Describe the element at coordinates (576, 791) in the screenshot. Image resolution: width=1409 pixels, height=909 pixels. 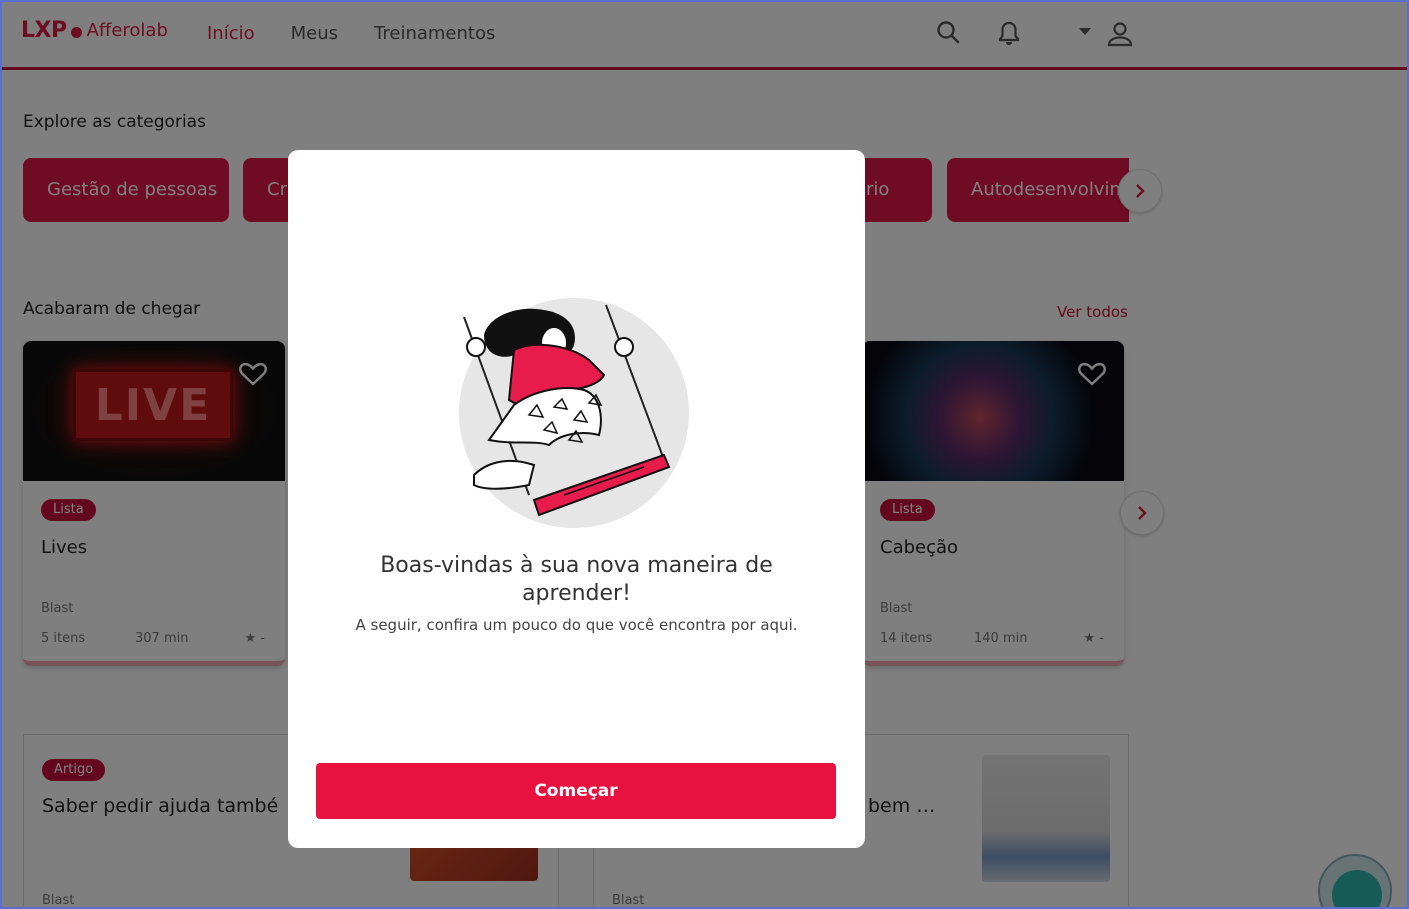
I see `start-button: Começar` at that location.